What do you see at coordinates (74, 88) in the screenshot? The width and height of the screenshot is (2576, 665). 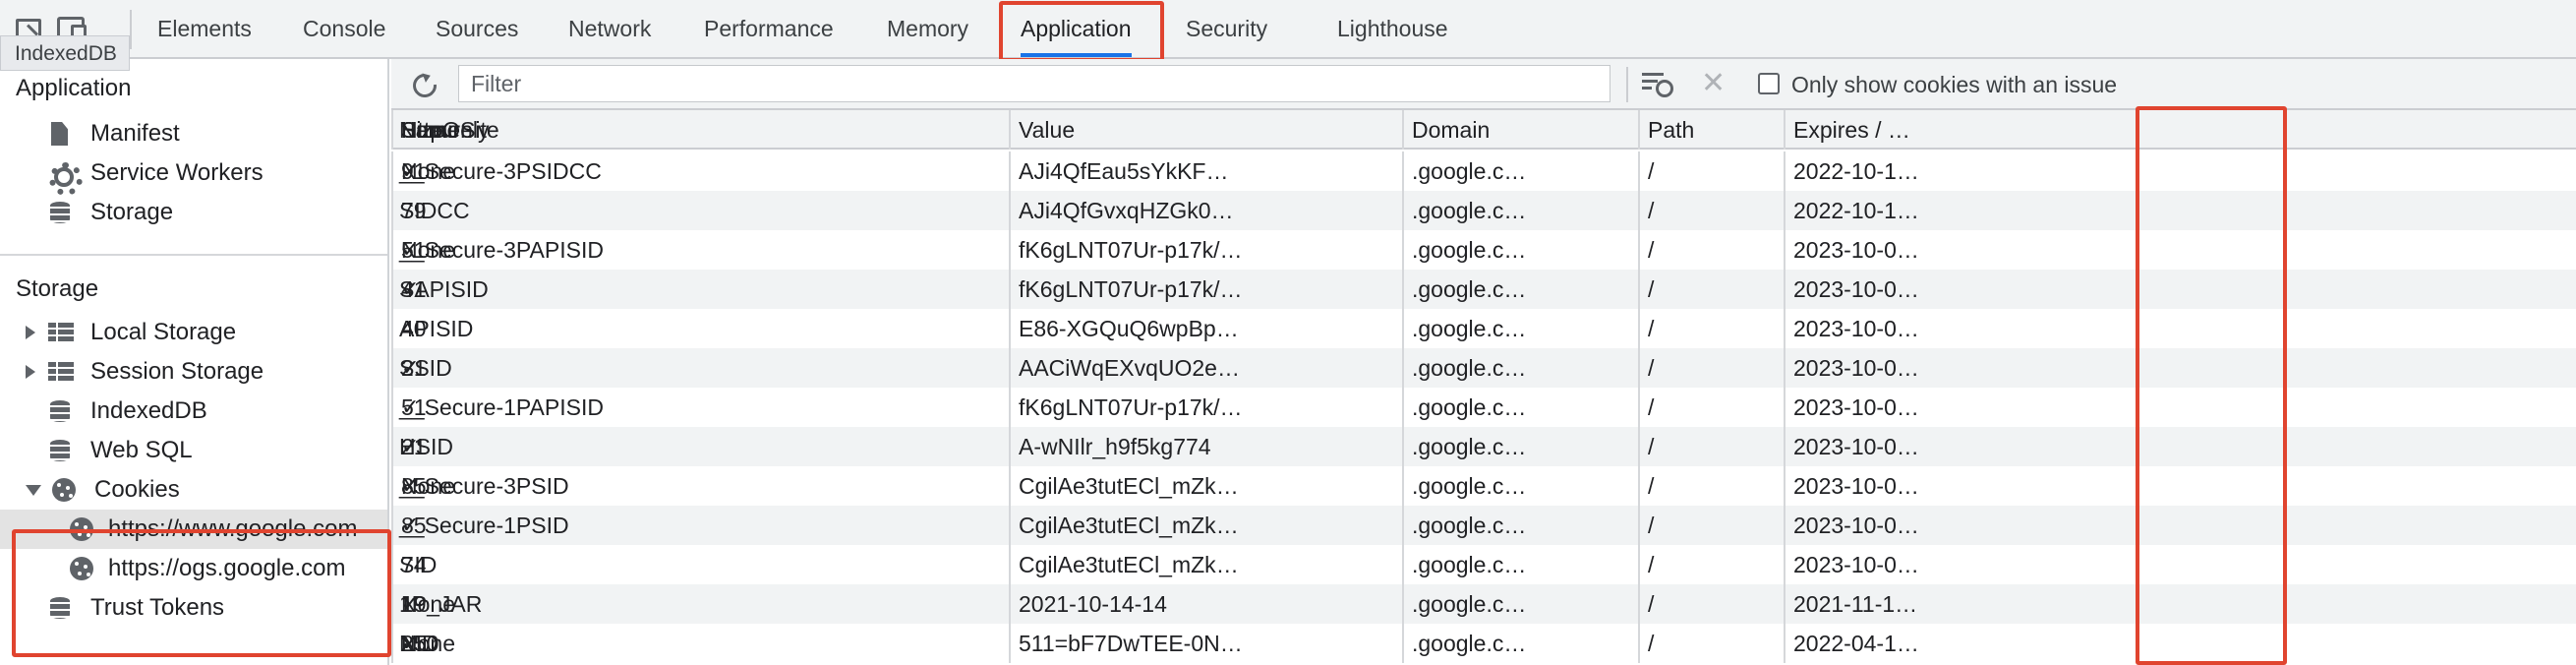 I see `application-section-heading: Application` at bounding box center [74, 88].